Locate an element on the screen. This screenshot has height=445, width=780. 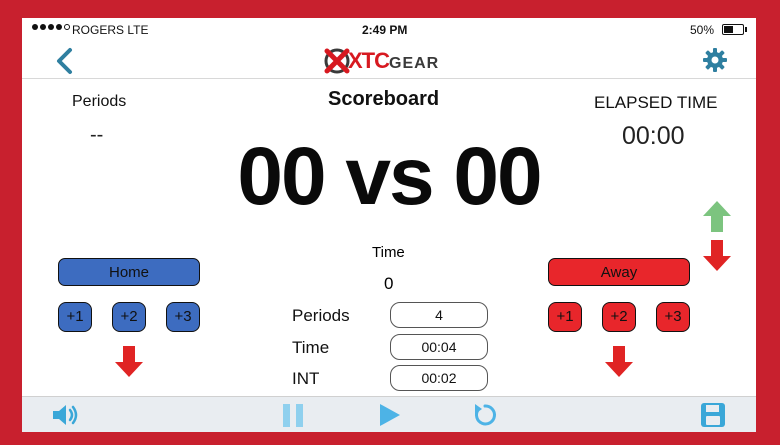
elapsed-time-label: ELAPSED TIME is located at coordinates (656, 102).